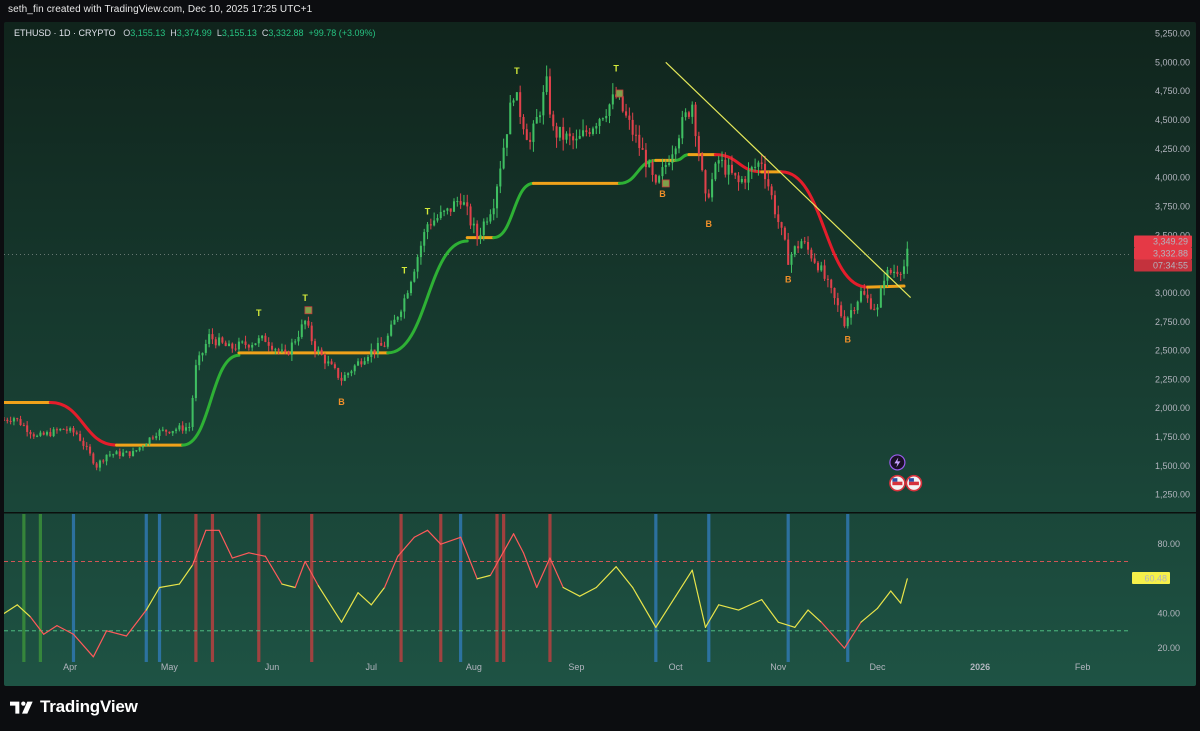 The image size is (1200, 731). Describe the element at coordinates (272, 667) in the screenshot. I see `time-axis-tick: Jun` at that location.